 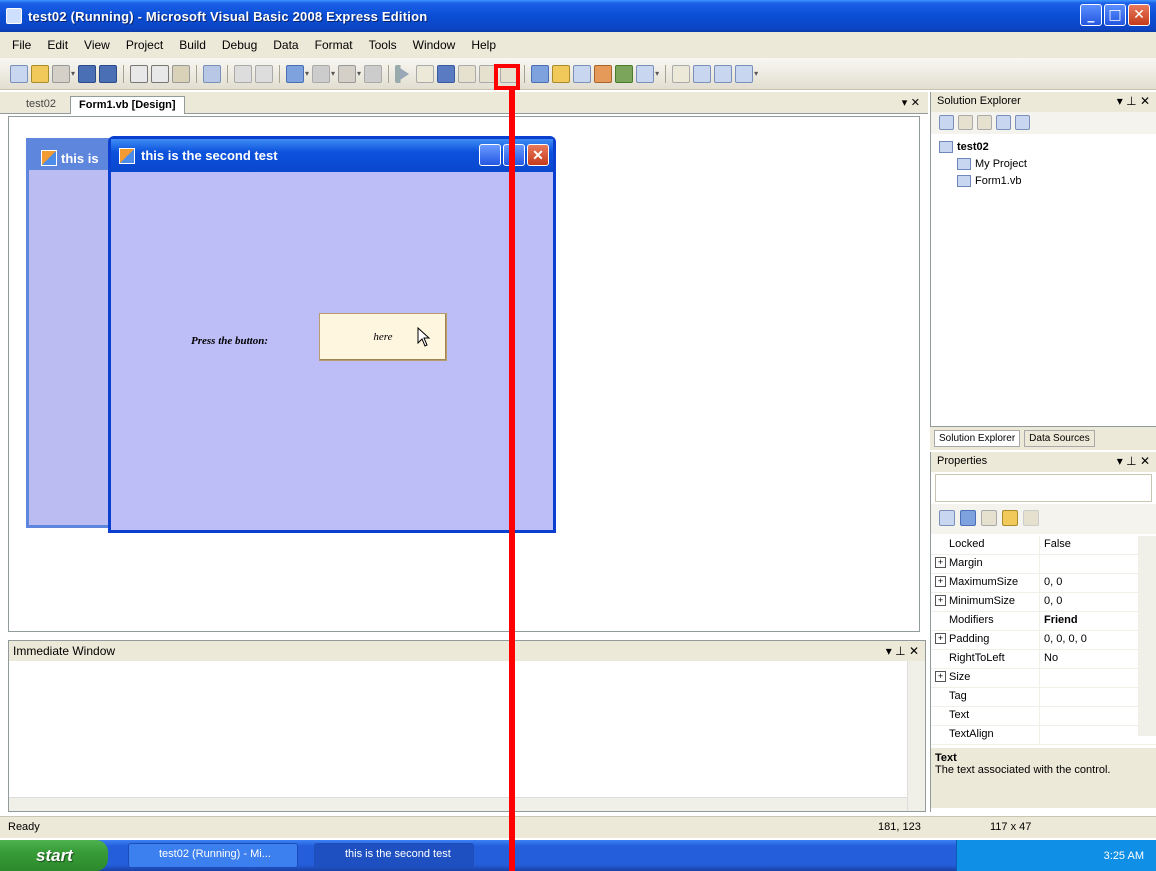 What do you see at coordinates (1059, 438) in the screenshot?
I see `tab-data-sources: Data Sources` at bounding box center [1059, 438].